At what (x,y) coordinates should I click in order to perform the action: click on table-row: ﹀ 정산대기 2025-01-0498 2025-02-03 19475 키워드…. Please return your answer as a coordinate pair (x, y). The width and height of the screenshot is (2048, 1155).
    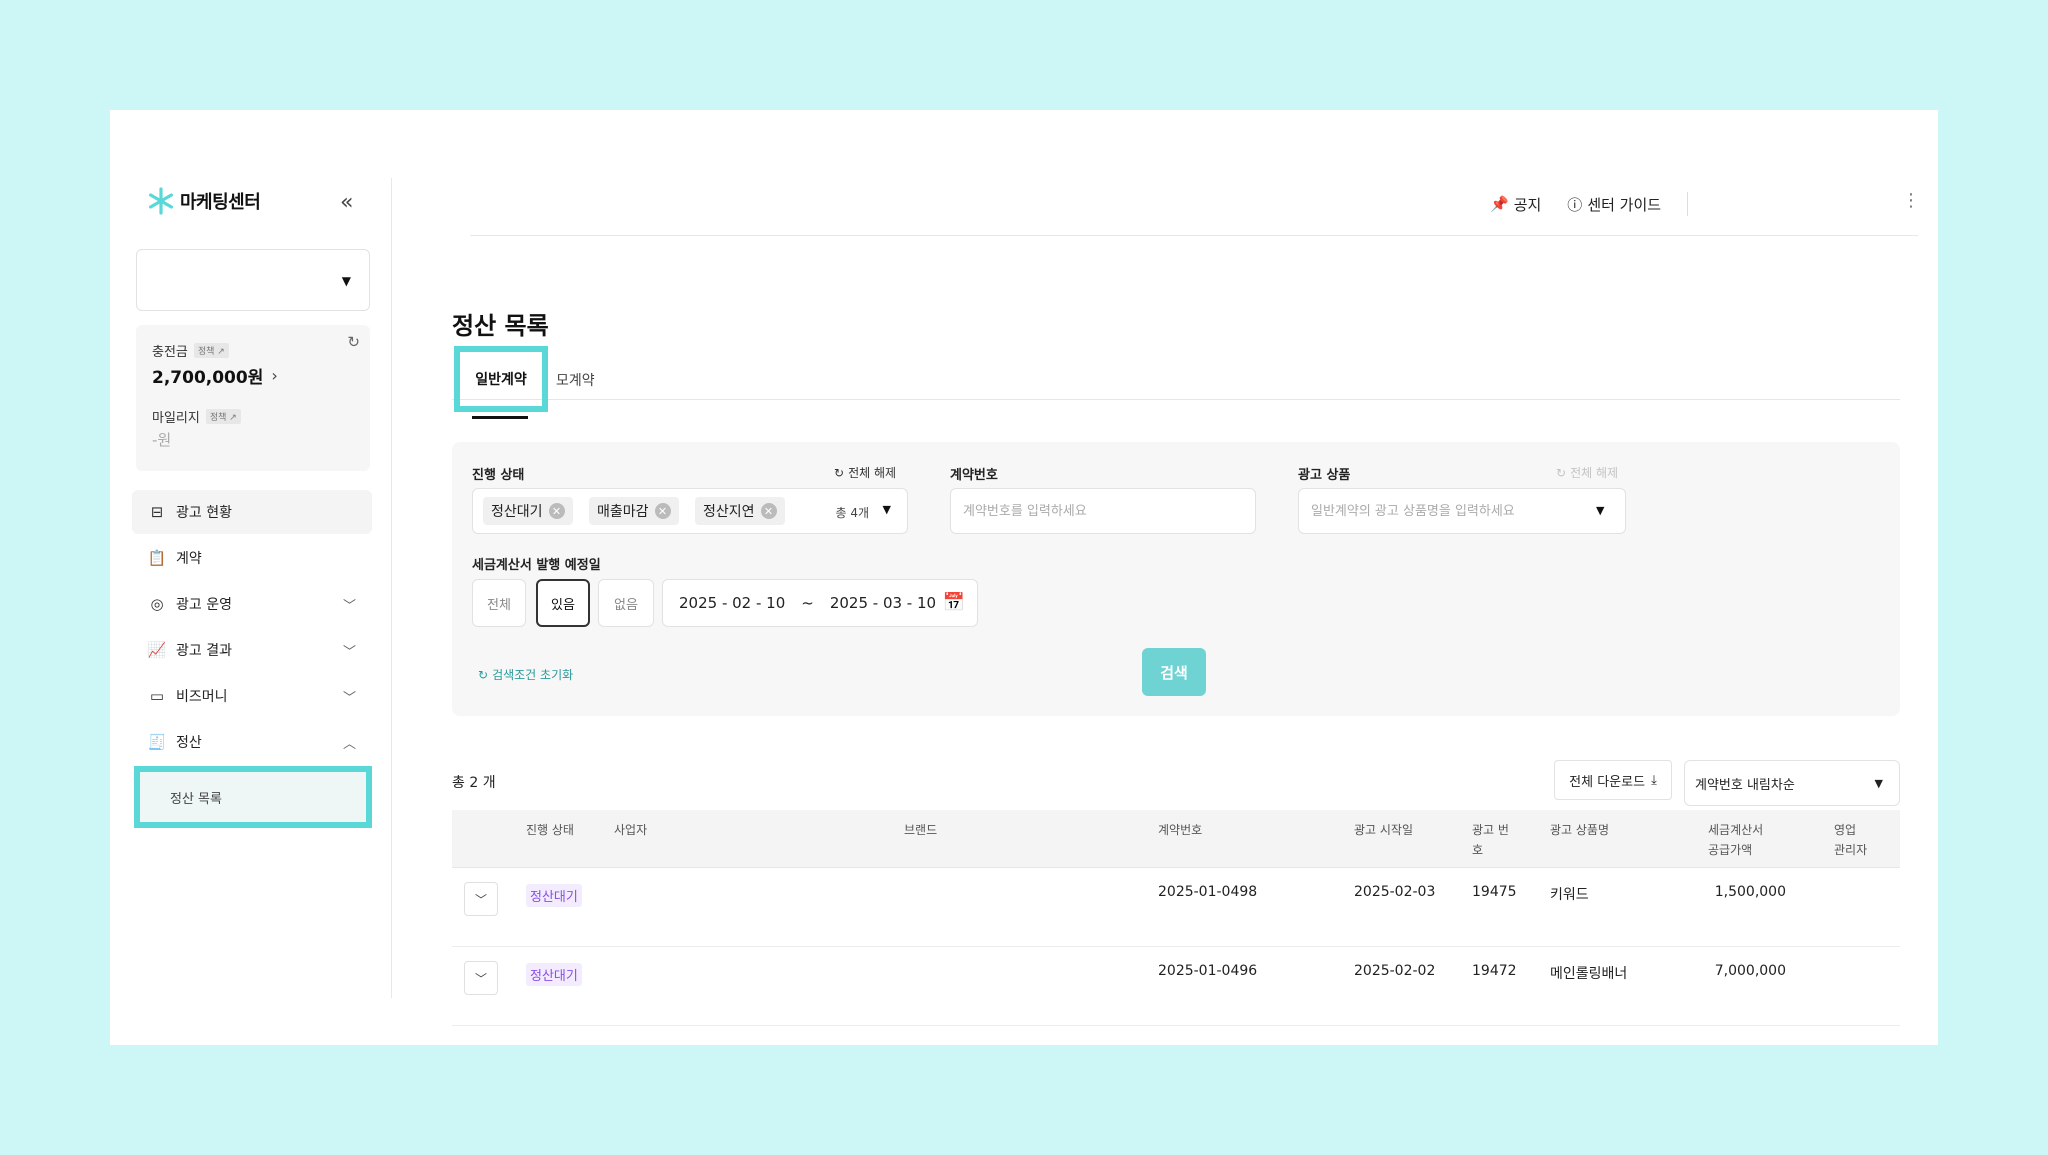
    Looking at the image, I should click on (1176, 907).